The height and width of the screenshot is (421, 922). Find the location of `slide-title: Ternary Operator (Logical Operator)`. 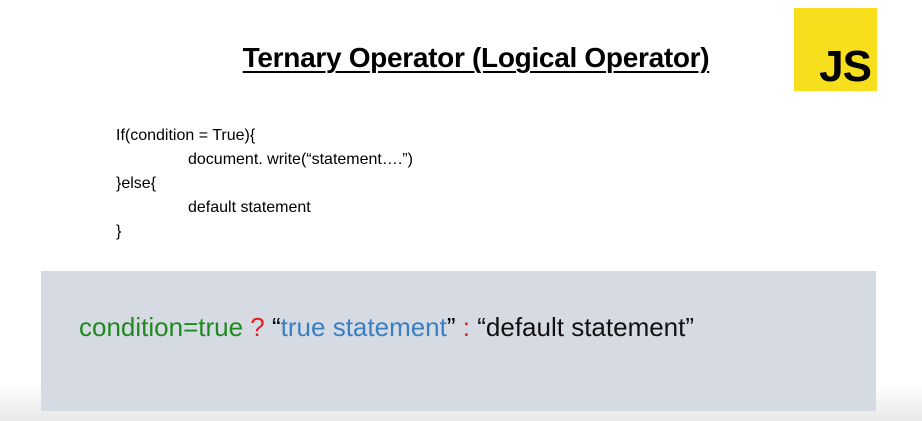

slide-title: Ternary Operator (Logical Operator) is located at coordinates (461, 58).